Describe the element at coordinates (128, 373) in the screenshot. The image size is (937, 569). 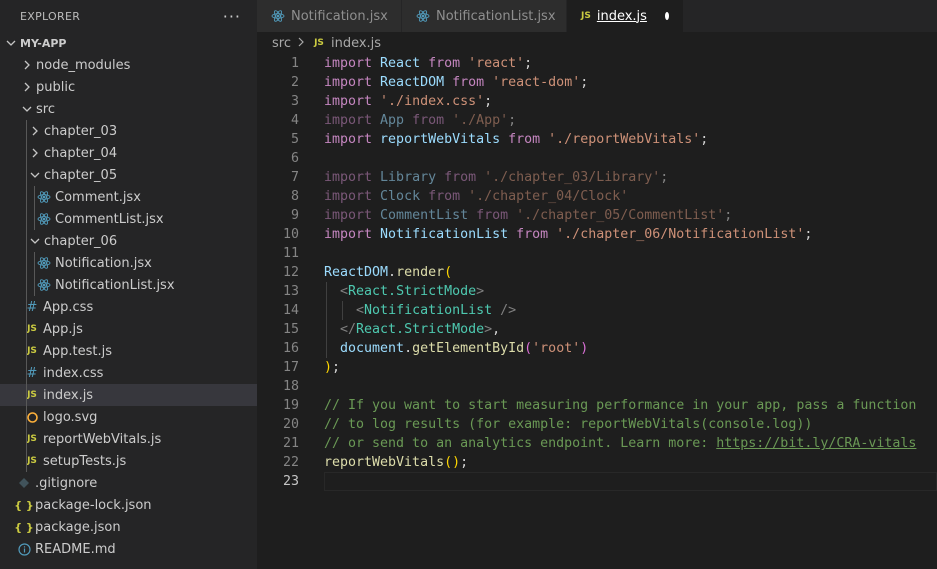
I see `file-index-css: # index.css` at that location.